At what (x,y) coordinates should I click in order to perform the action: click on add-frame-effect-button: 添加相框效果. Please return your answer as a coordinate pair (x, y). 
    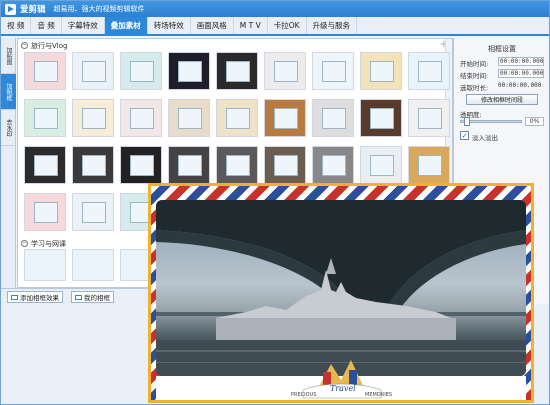
    Looking at the image, I should click on (35, 297).